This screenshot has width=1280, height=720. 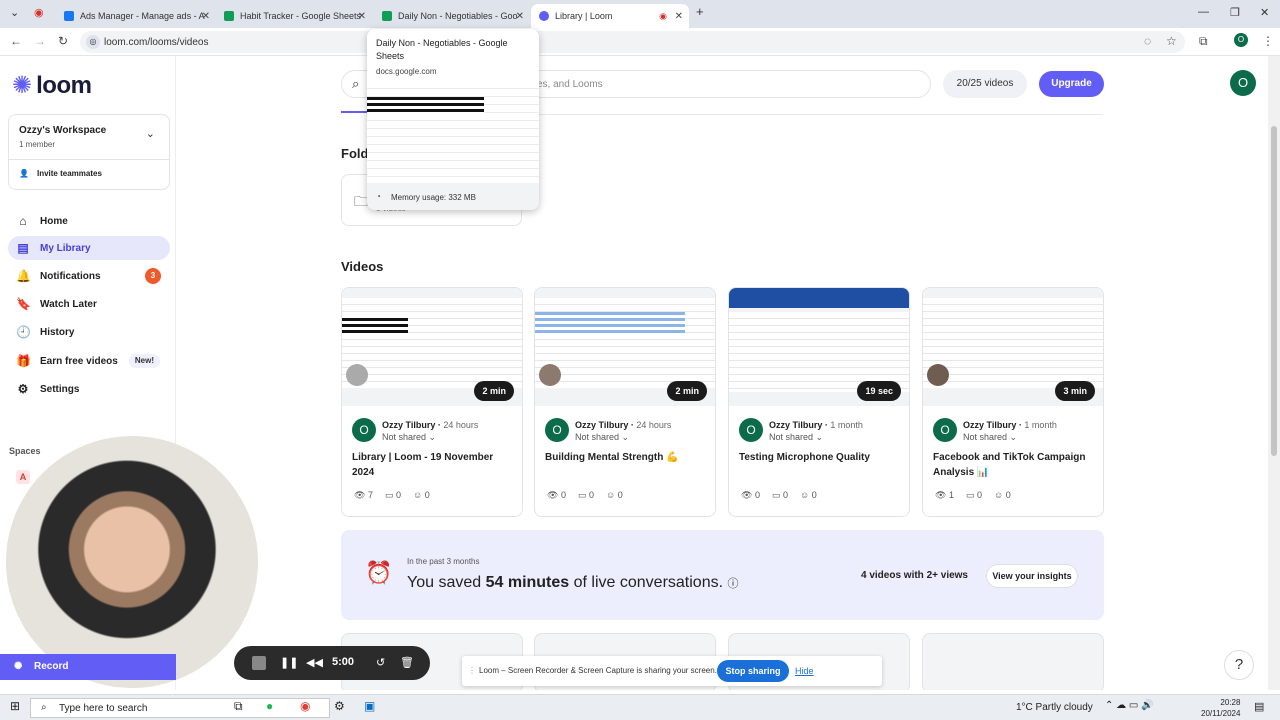 I want to click on site-info-icon: ◎, so click(x=93, y=42).